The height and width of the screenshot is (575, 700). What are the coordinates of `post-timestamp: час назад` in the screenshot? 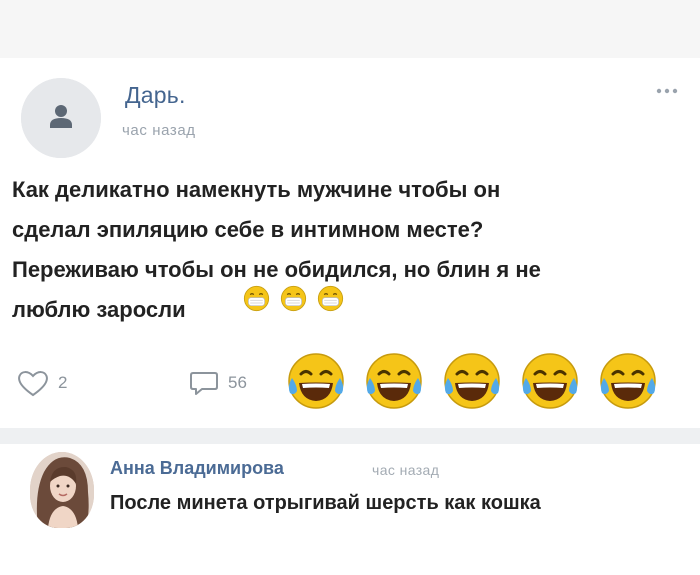 It's located at (159, 130).